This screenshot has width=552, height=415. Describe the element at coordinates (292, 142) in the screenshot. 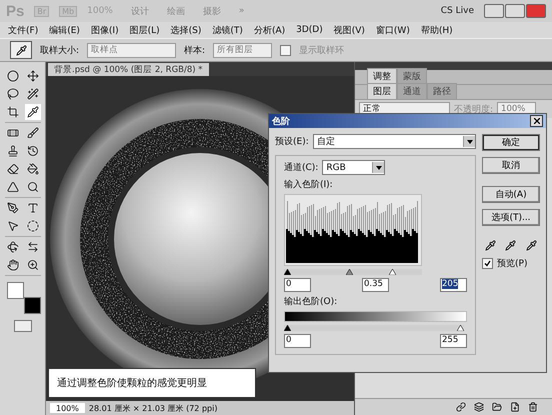

I see `preset-label: 预设(E):` at that location.